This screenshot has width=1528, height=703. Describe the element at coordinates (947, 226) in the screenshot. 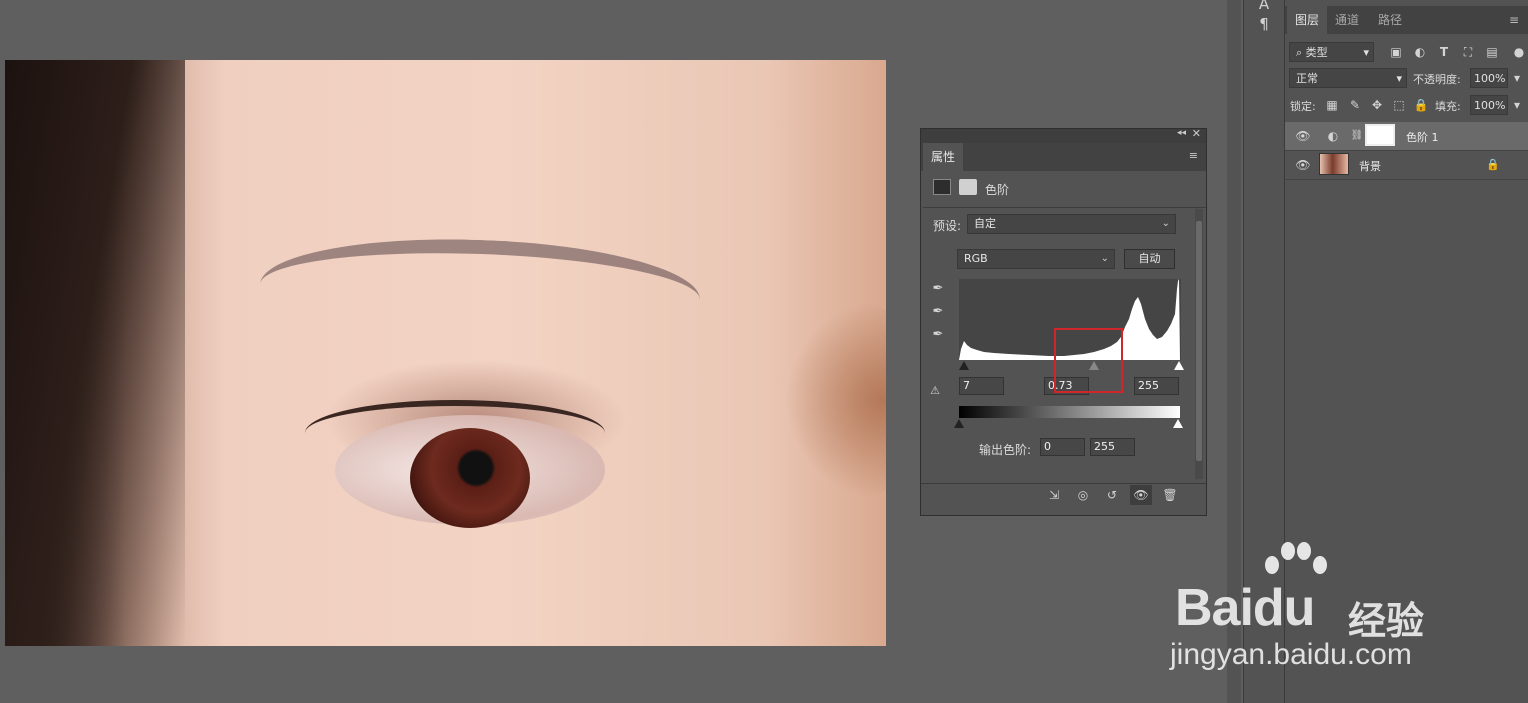

I see `preset-label: 预设:` at that location.